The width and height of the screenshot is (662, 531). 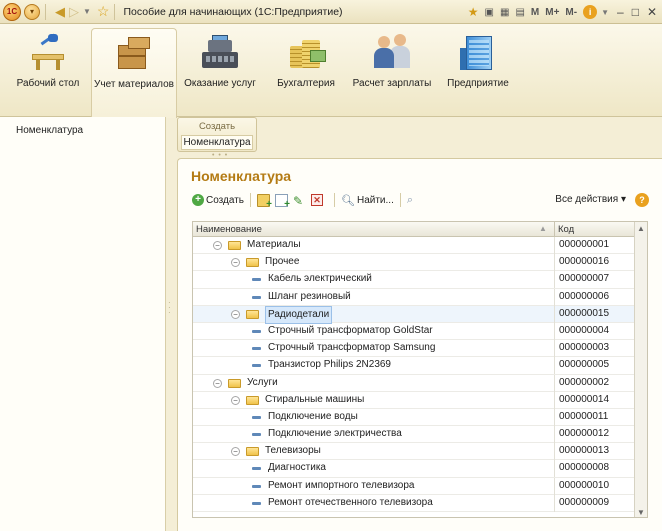 What do you see at coordinates (335, 434) in the screenshot?
I see `row-name: Подключение электричества` at bounding box center [335, 434].